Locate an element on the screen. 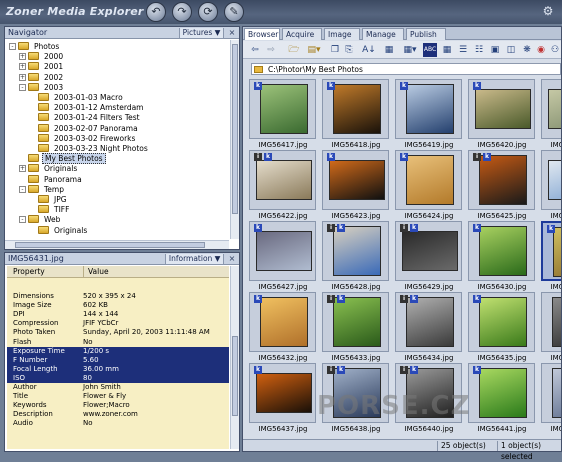 The image size is (562, 462). thumbnail: k IMG56420.jpg is located at coordinates (502, 114).